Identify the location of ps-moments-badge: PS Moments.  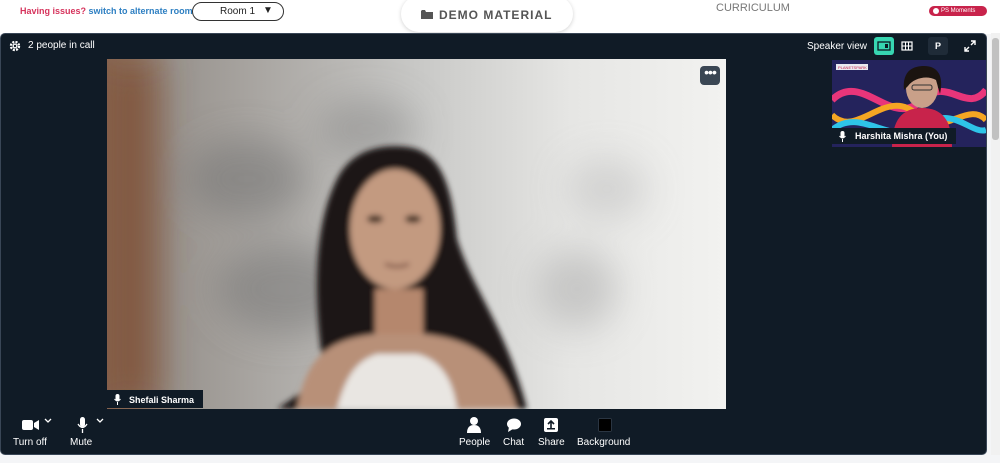
(958, 11).